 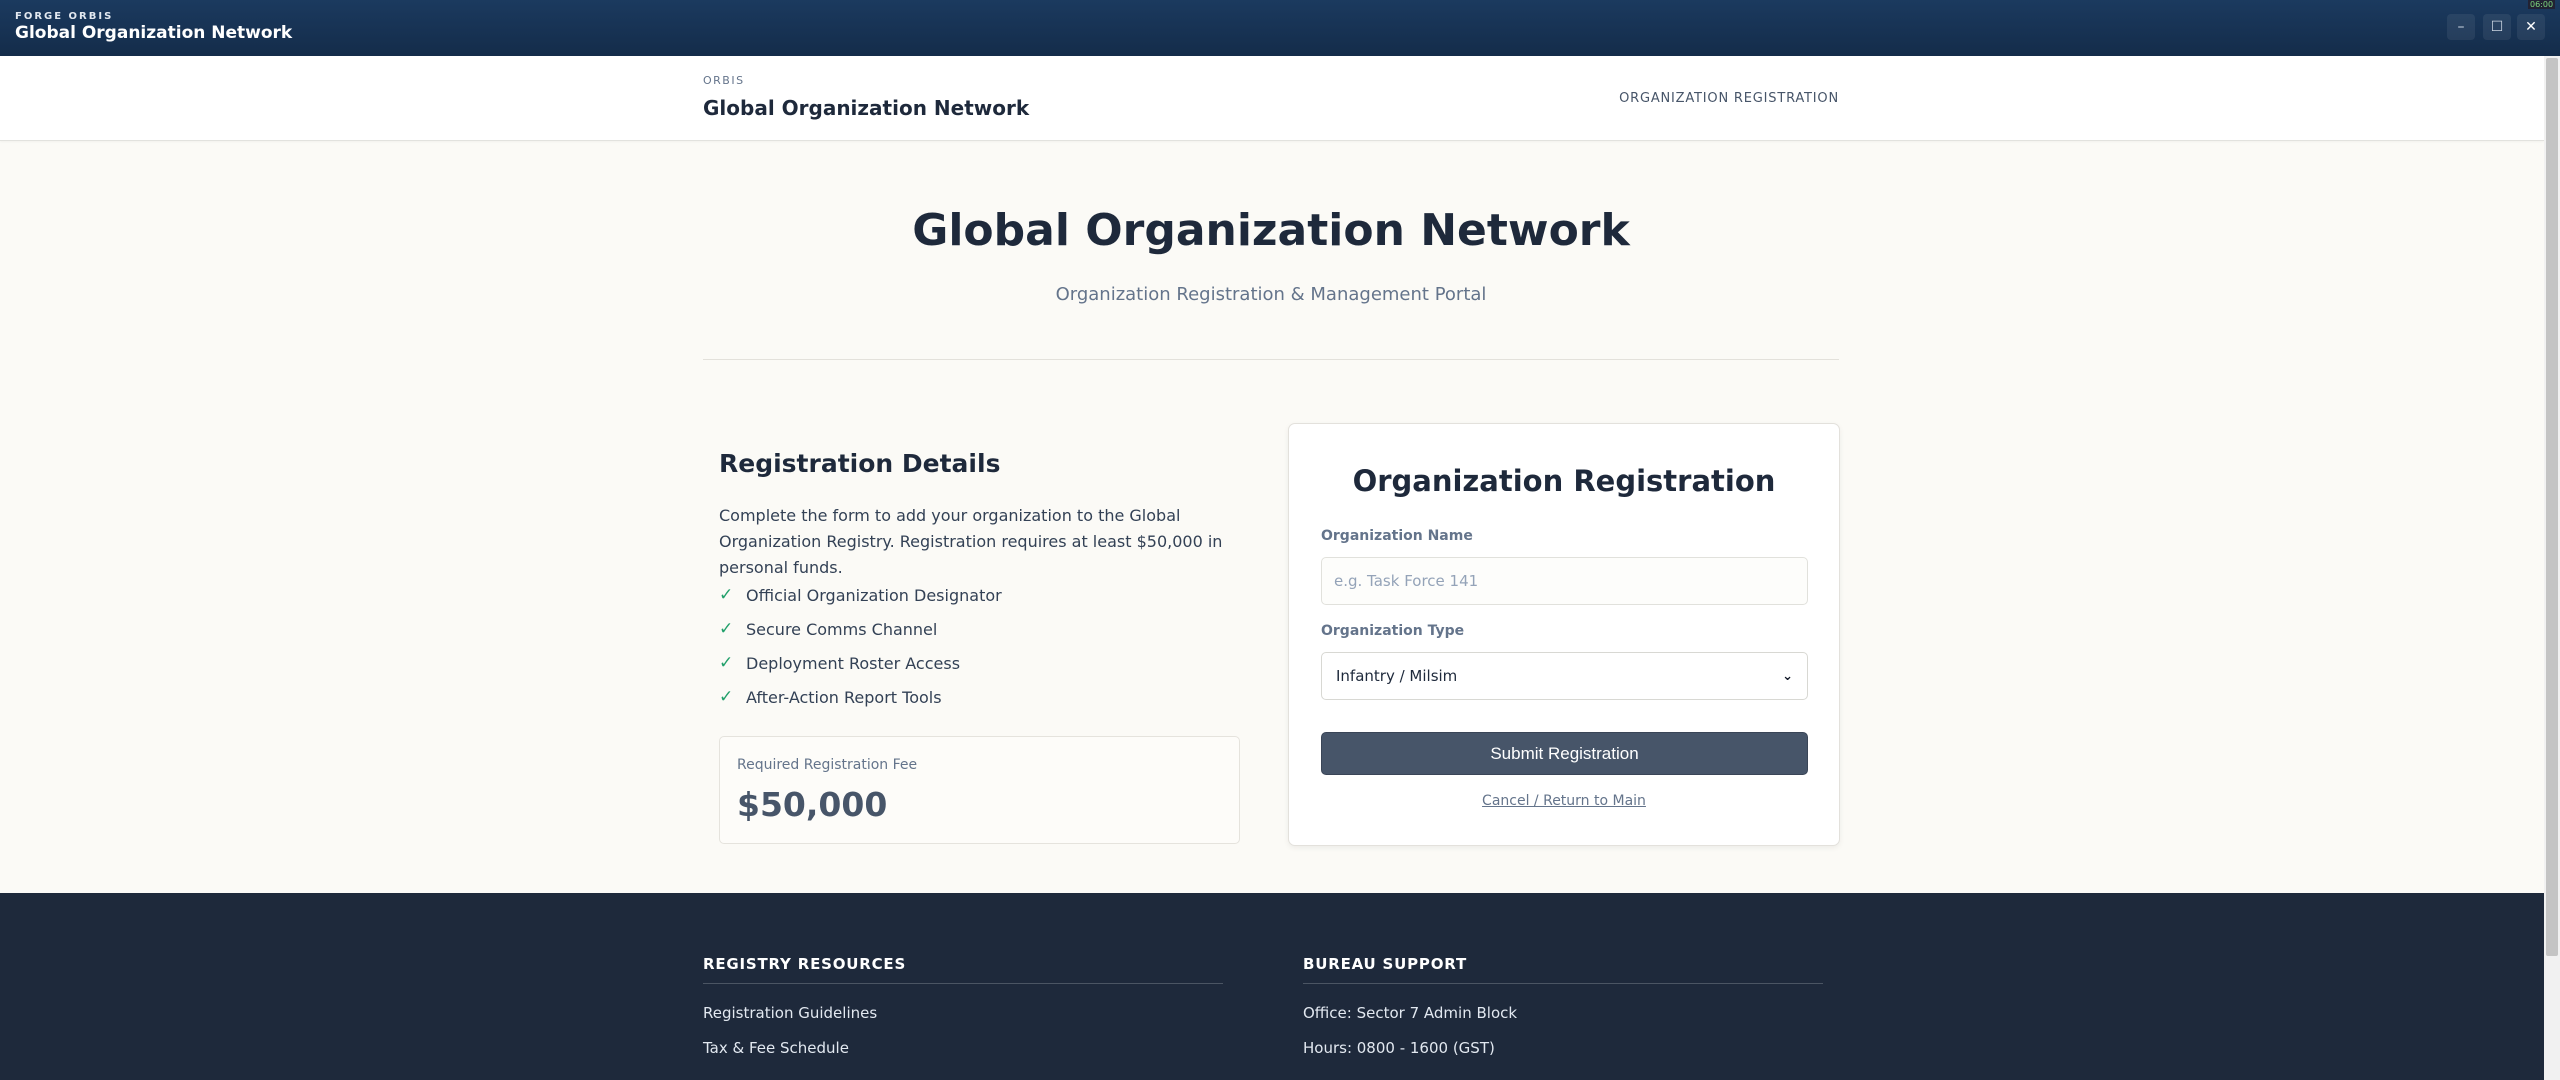 What do you see at coordinates (2542, 4) in the screenshot?
I see `corner-status-tag: 06:00` at bounding box center [2542, 4].